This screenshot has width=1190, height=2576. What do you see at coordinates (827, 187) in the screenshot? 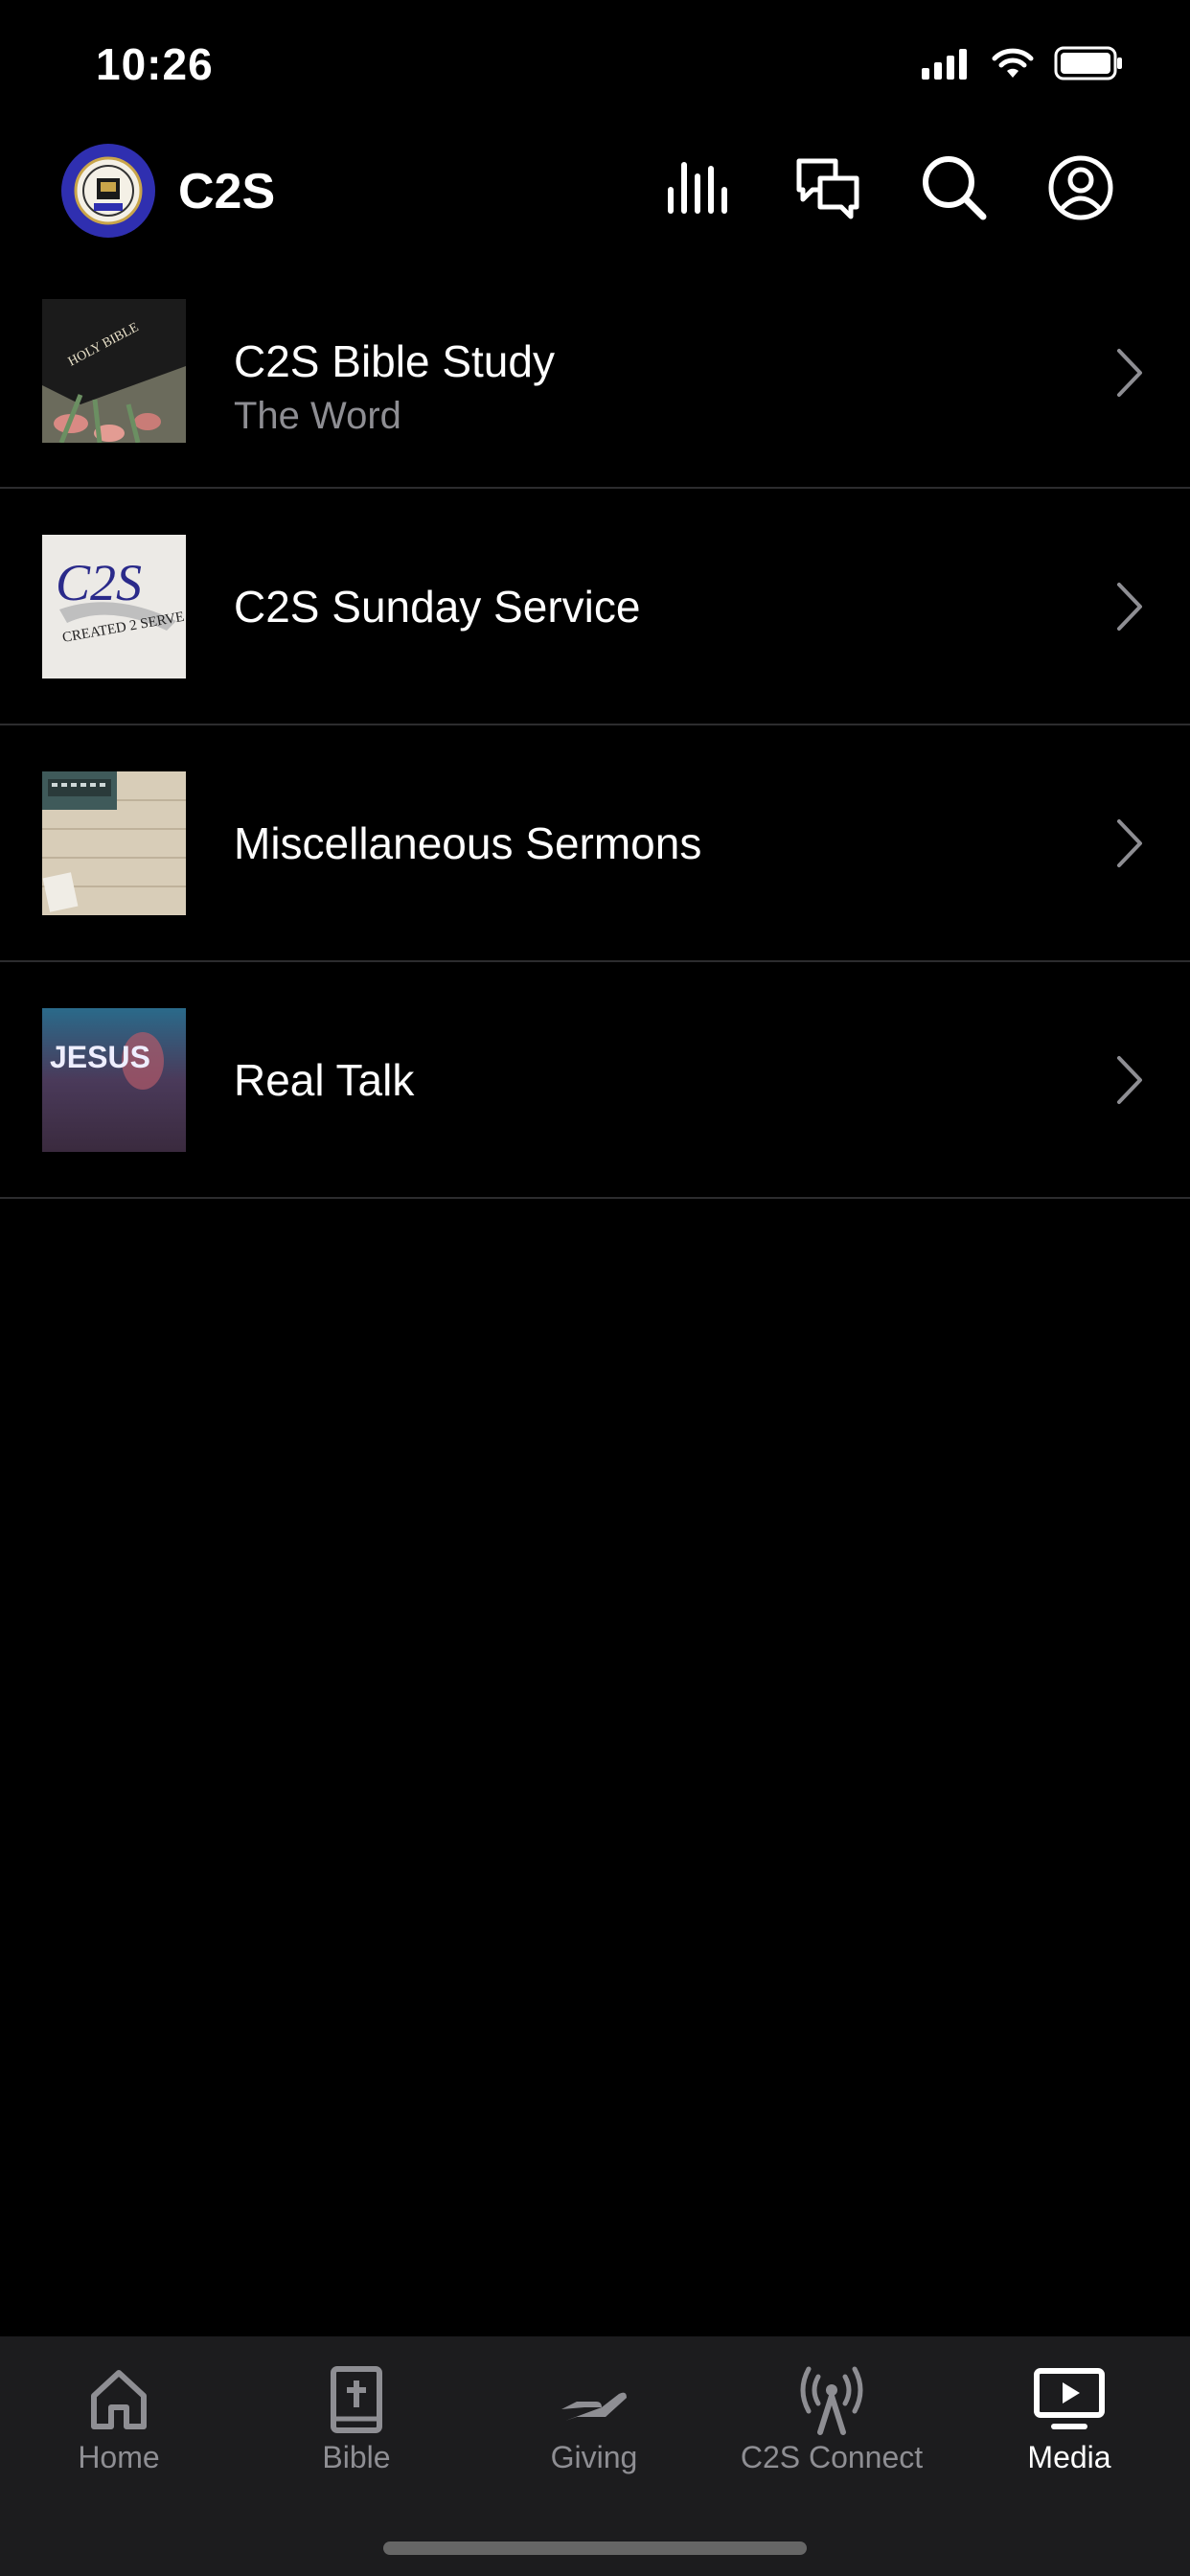
I see `chat-bubbles-icon` at bounding box center [827, 187].